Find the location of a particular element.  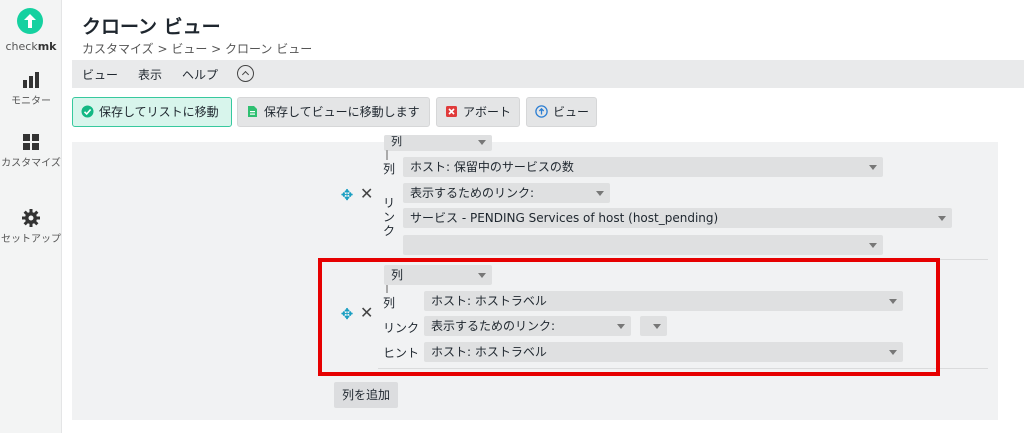

row1-link-label: リンク is located at coordinates (389, 217).